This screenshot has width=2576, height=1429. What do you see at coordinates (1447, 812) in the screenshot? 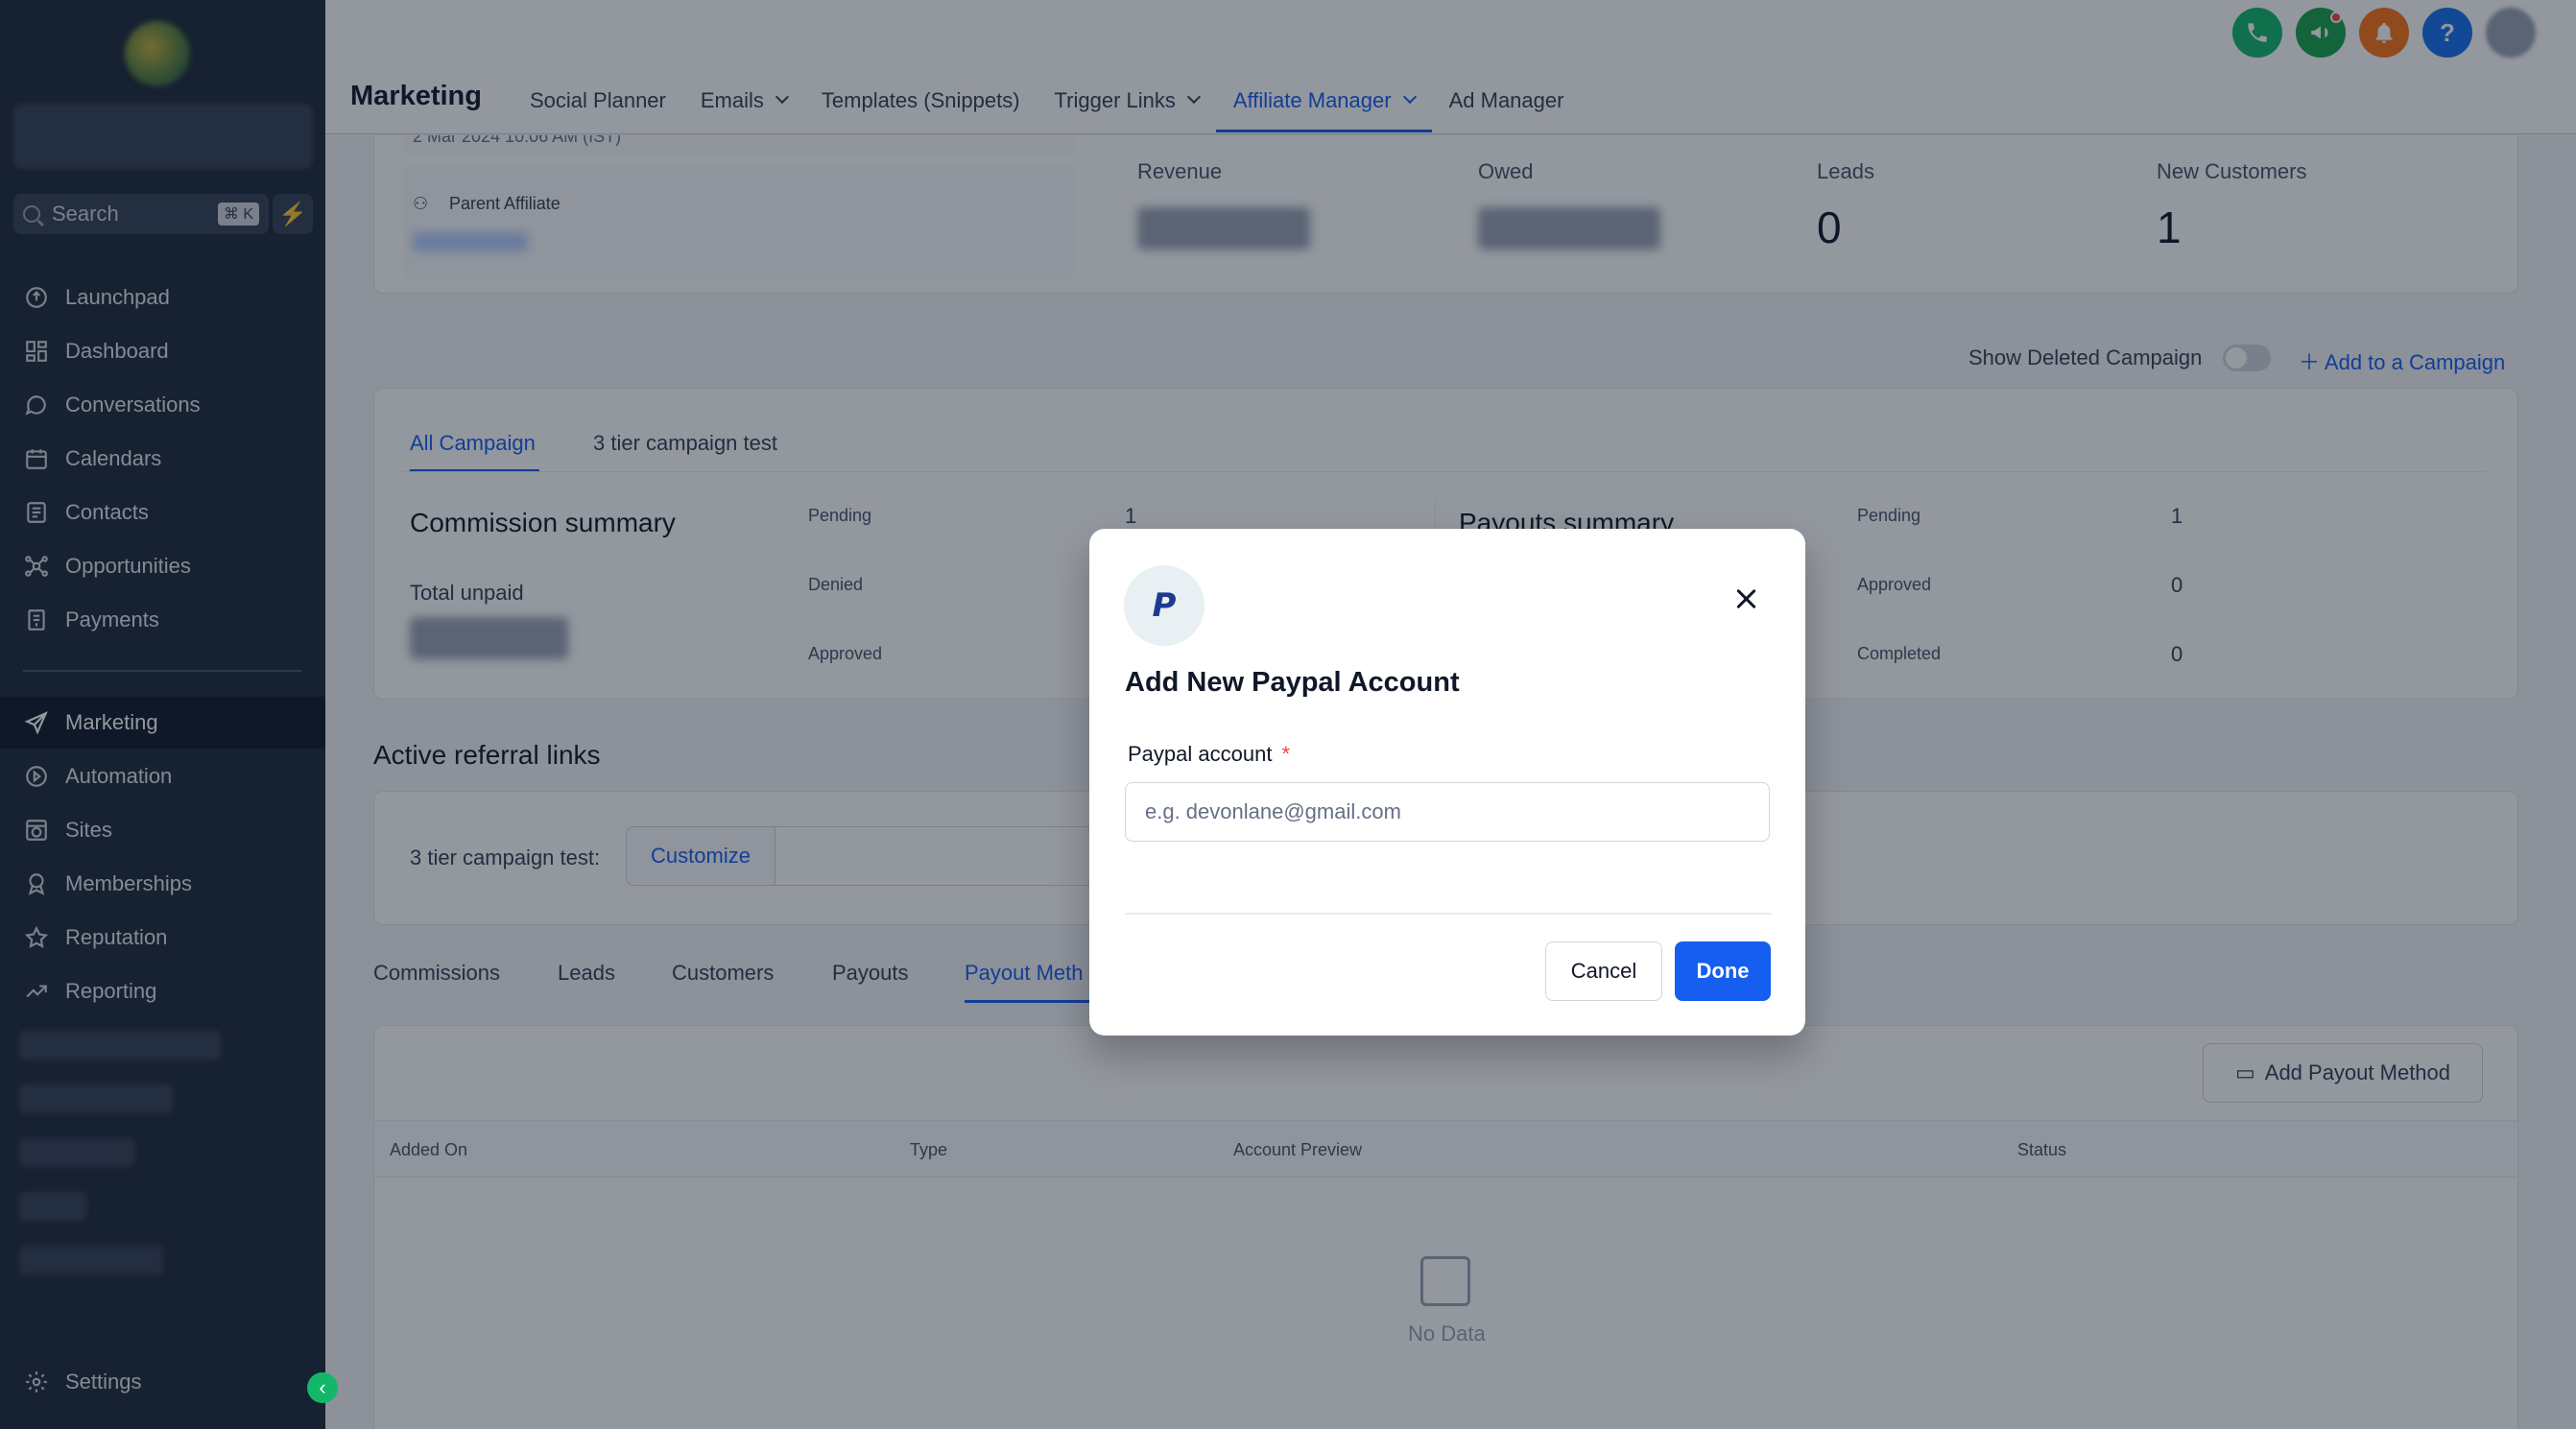
I see `paypal-account-input` at bounding box center [1447, 812].